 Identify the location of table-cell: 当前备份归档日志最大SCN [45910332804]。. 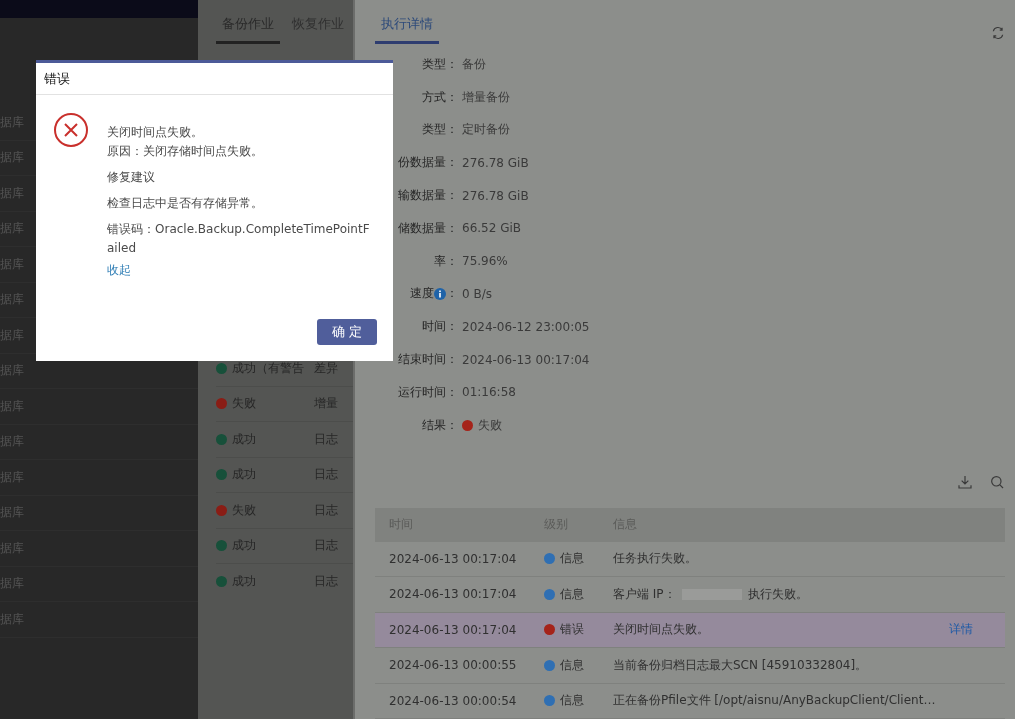
(740, 665).